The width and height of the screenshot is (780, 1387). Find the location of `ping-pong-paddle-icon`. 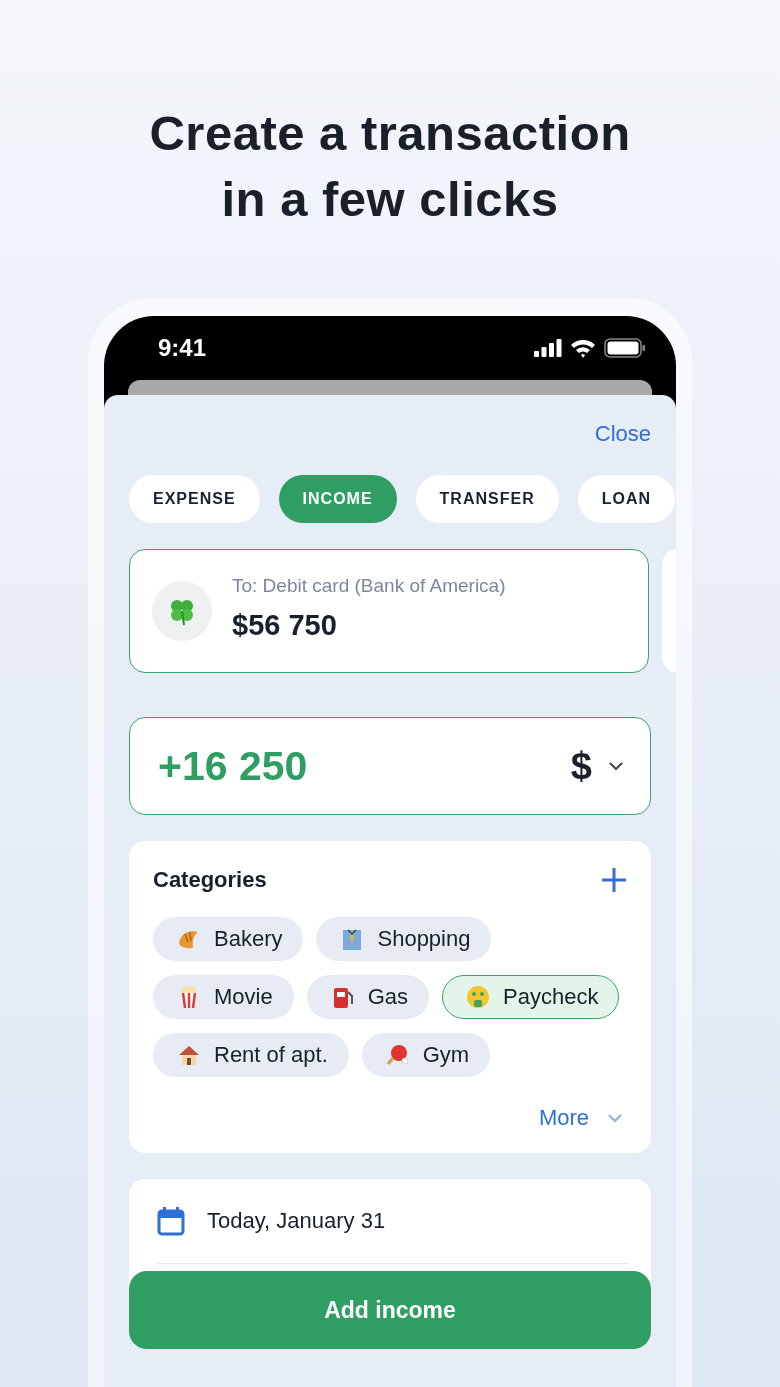

ping-pong-paddle-icon is located at coordinates (397, 1055).